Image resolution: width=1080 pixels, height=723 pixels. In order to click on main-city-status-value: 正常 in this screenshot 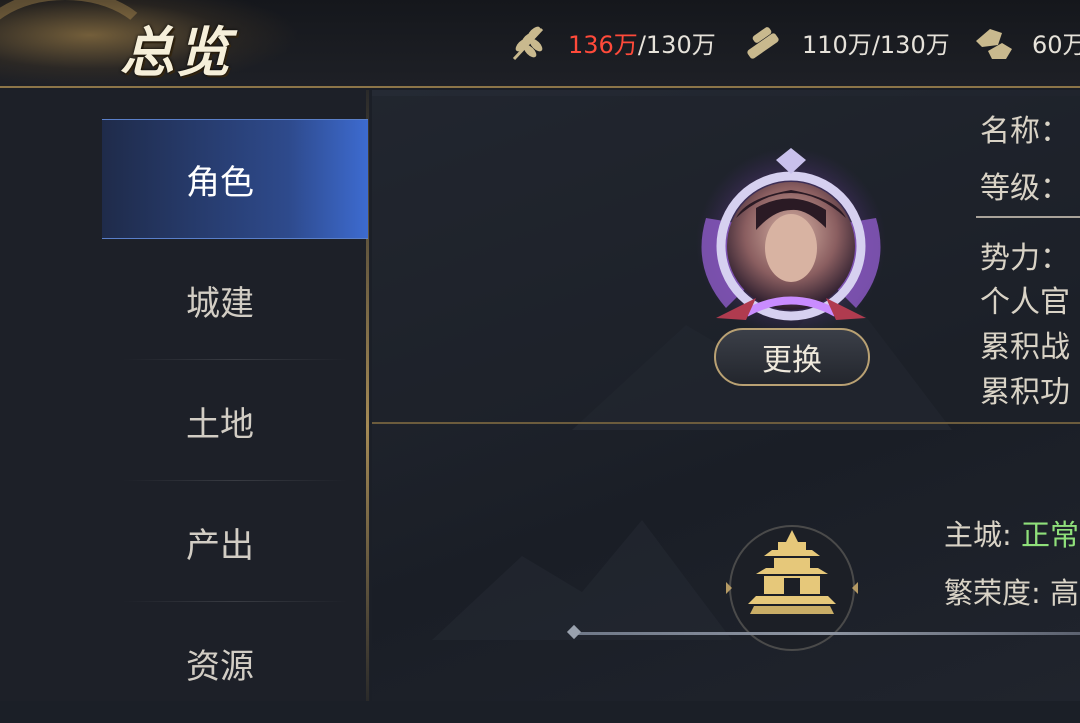, I will do `click(1050, 535)`.